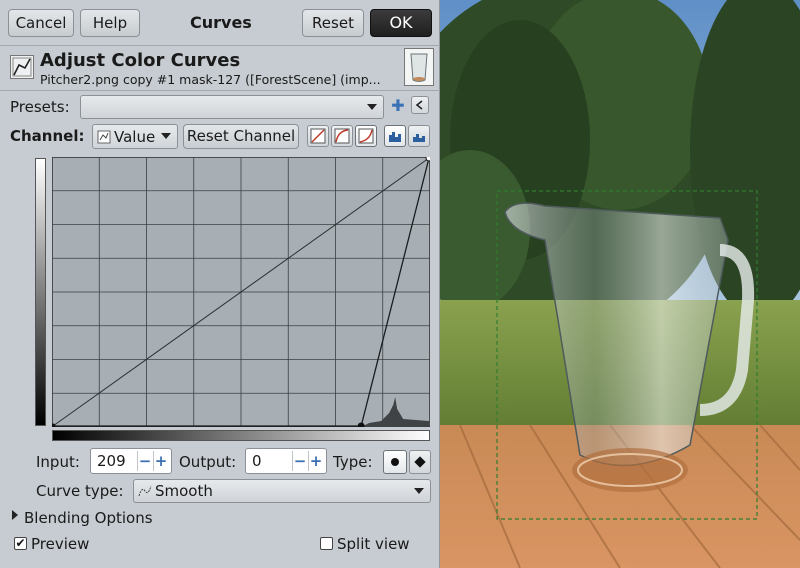 Image resolution: width=800 pixels, height=568 pixels. I want to click on value-channel-icon, so click(104, 137).